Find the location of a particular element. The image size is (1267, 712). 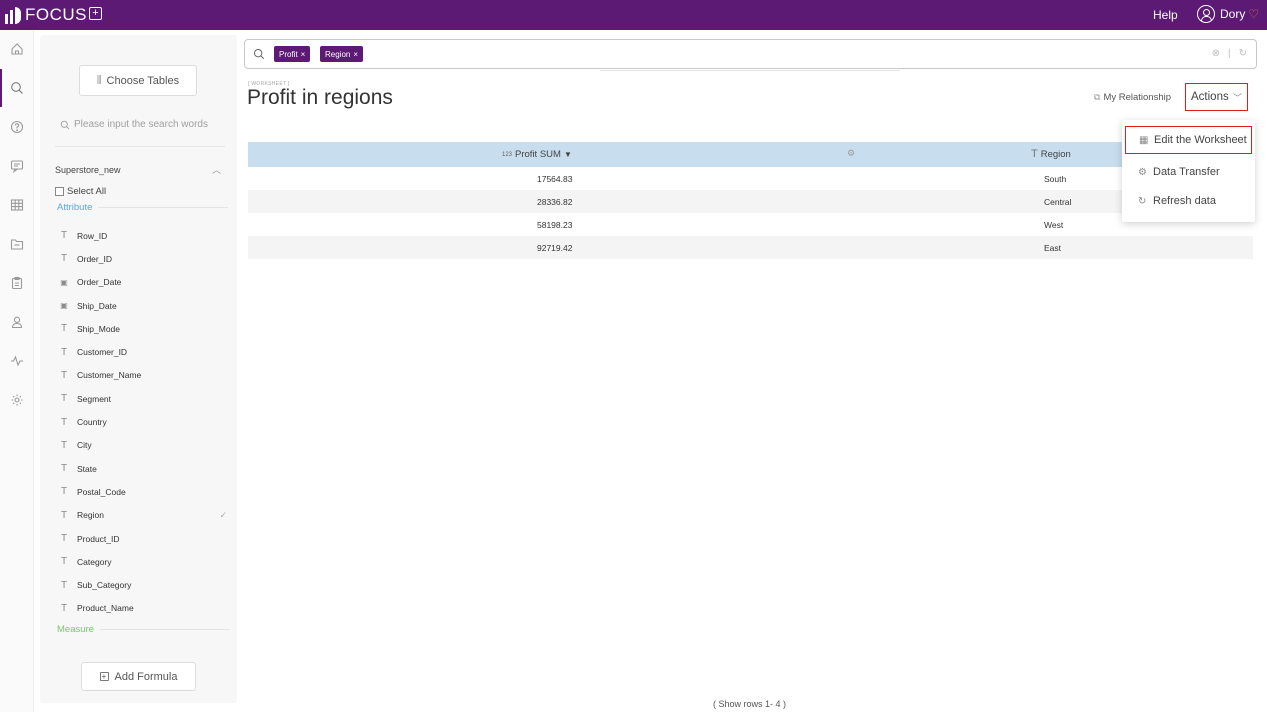

home-icon is located at coordinates (17, 49).